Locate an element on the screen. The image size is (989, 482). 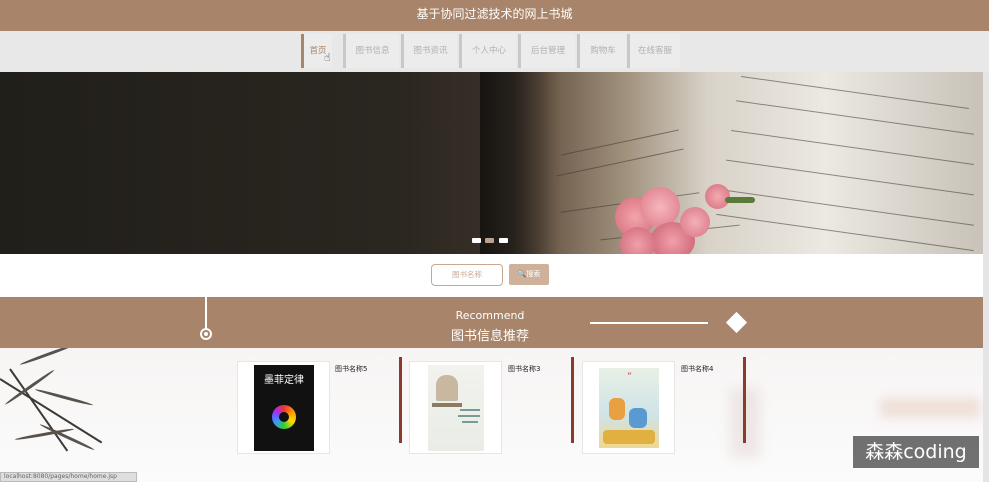
book-name-1: 图书名称5 is located at coordinates (351, 369).